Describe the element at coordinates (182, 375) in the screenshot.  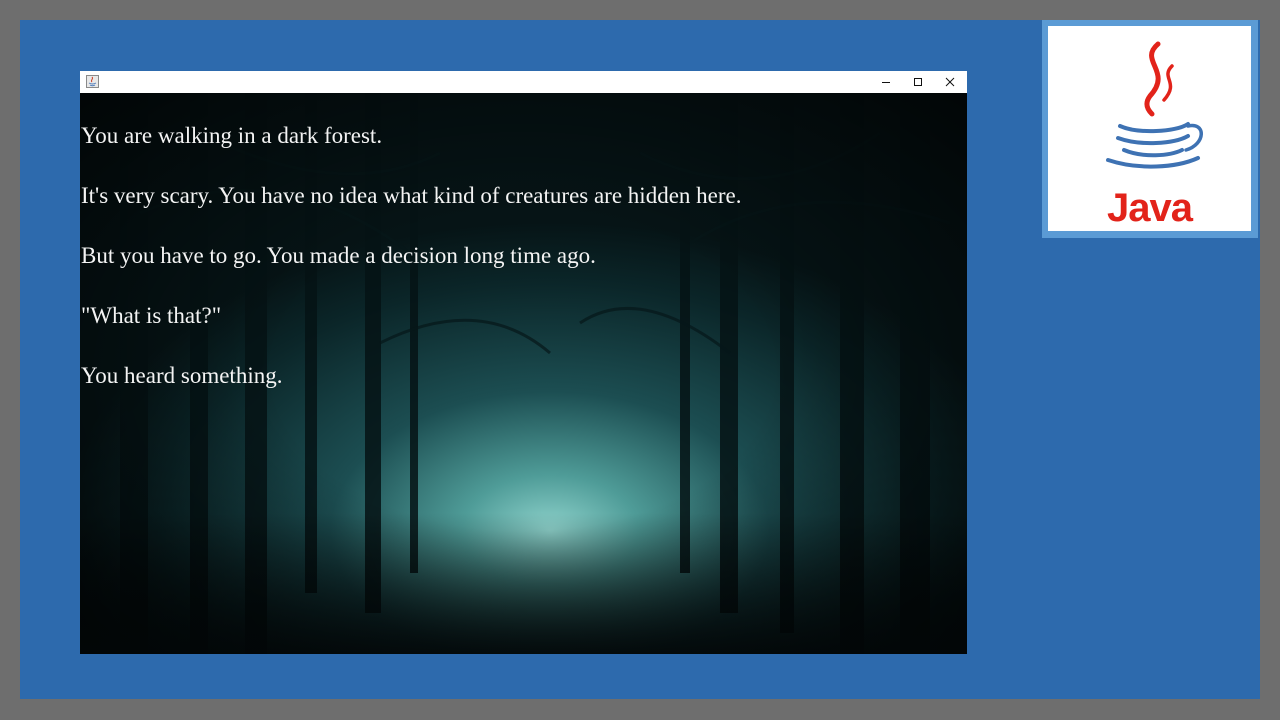
I see `story-line: You heard something.` at that location.